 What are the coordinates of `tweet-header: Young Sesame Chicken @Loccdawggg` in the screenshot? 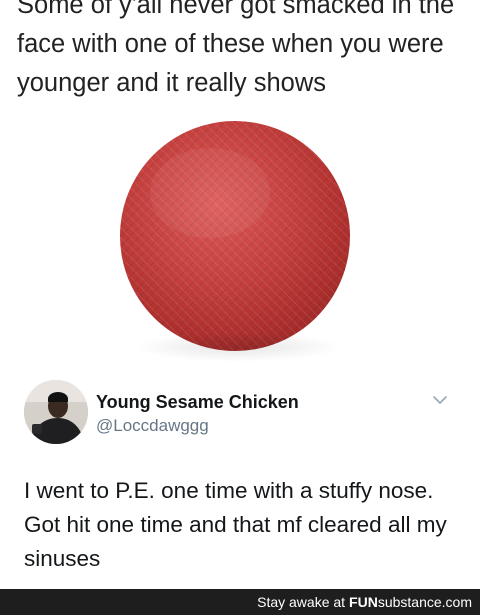 It's located at (244, 413).